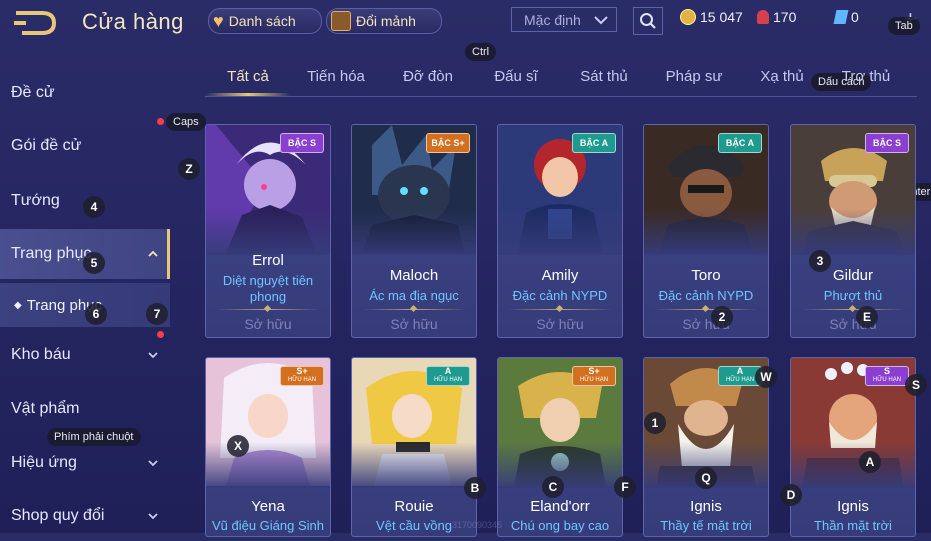 The width and height of the screenshot is (931, 541). I want to click on key-hint-4: 4, so click(94, 207).